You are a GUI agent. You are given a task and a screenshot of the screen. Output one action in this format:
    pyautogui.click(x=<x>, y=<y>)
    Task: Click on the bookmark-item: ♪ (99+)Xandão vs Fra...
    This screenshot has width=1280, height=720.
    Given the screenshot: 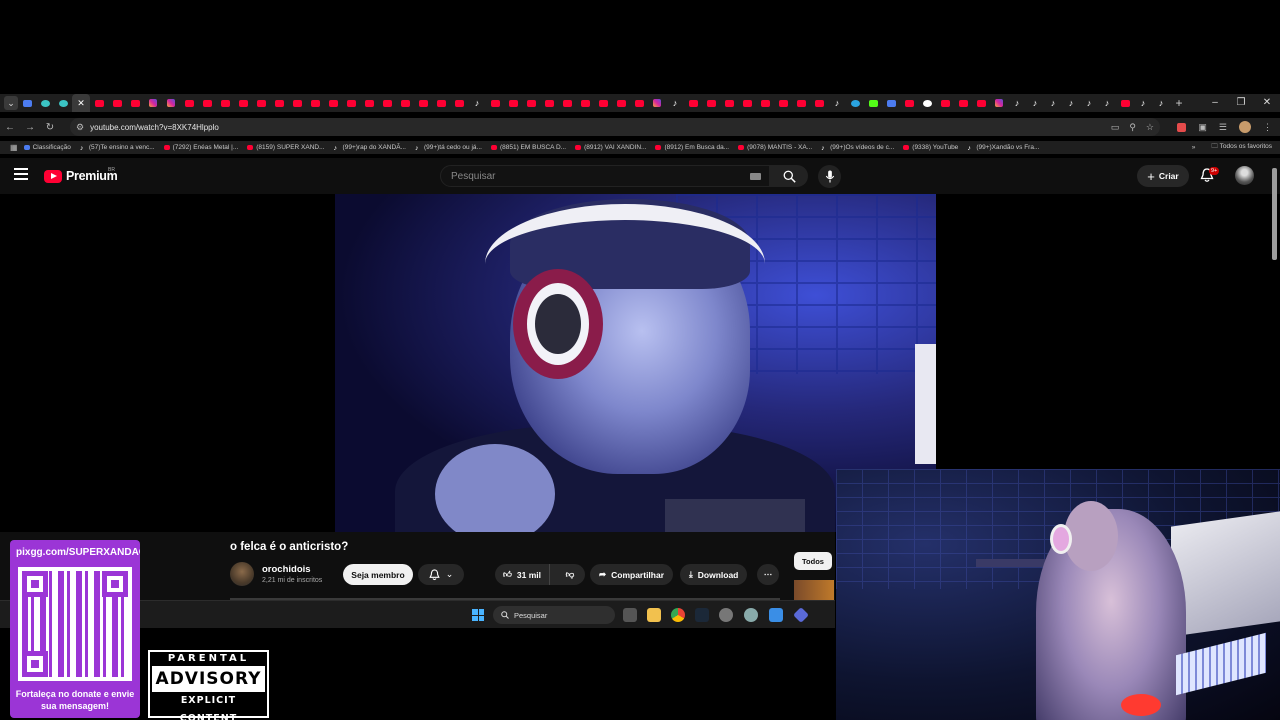 What is the action you would take?
    pyautogui.click(x=1003, y=148)
    